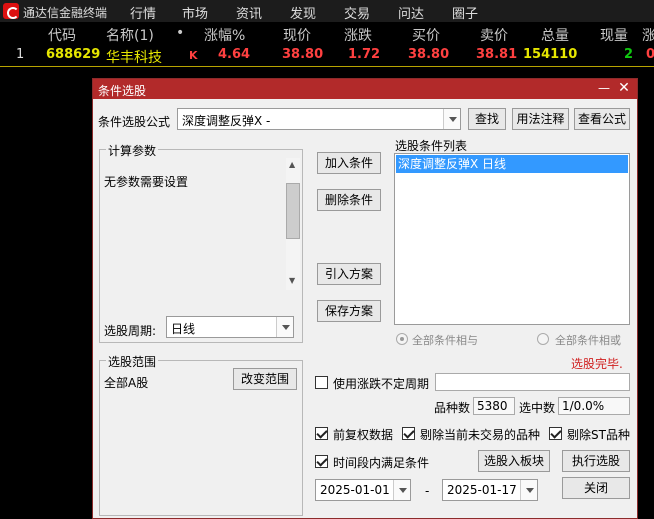  I want to click on condition-list-label: 选股条件列表, so click(431, 146).